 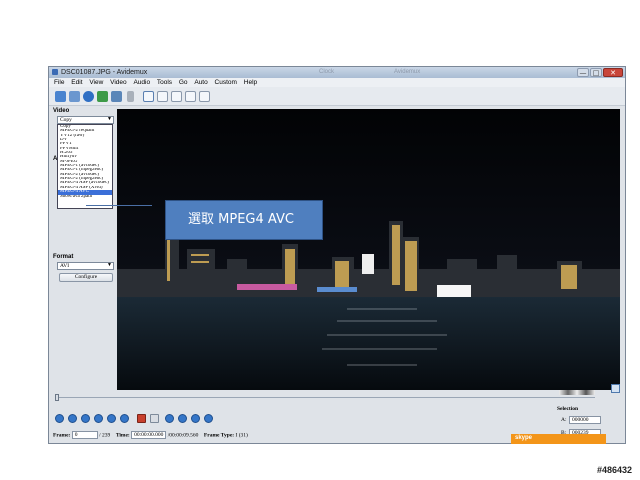 I want to click on open-append-icon, so click(x=74, y=96).